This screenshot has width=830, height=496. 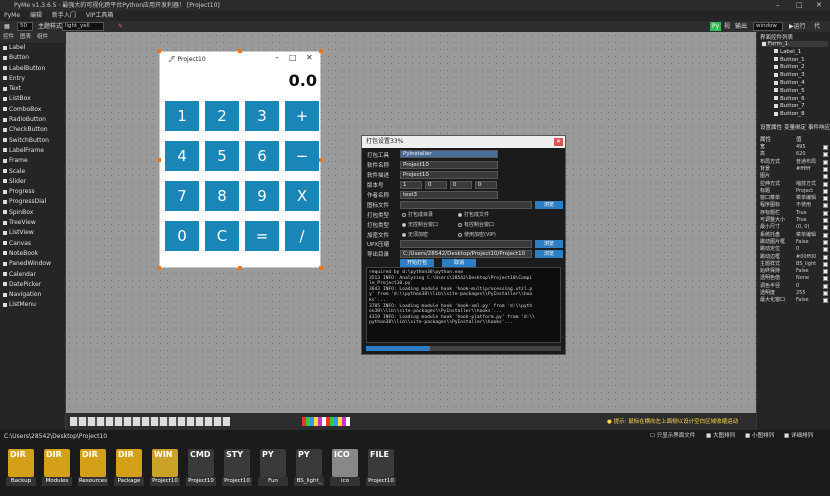 What do you see at coordinates (795, 213) in the screenshot?
I see `property-row: 存标题栏 True` at bounding box center [795, 213].